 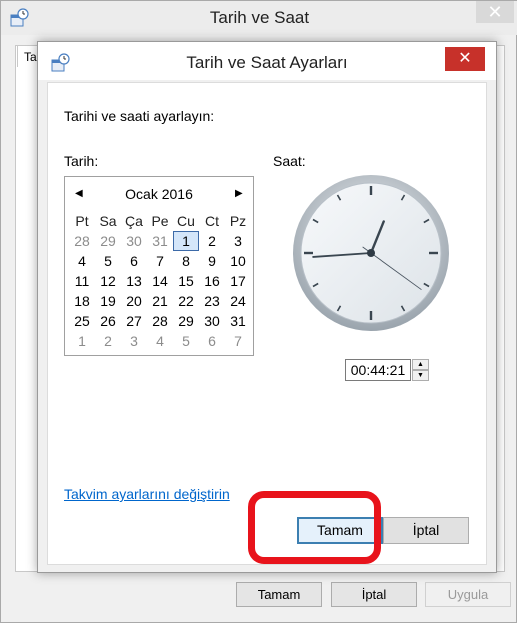 I want to click on calendar-day: 13, so click(x=134, y=281).